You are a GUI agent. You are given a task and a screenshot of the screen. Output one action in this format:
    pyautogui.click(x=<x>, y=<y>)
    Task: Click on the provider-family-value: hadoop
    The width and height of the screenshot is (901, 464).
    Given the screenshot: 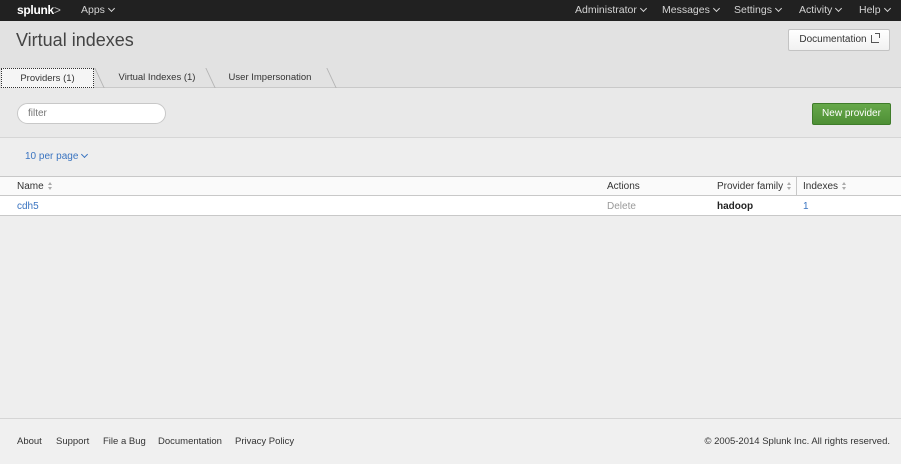 What is the action you would take?
    pyautogui.click(x=735, y=206)
    